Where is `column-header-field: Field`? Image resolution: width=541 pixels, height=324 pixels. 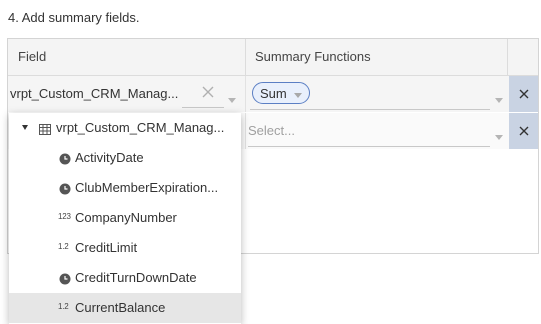
column-header-field: Field is located at coordinates (127, 57).